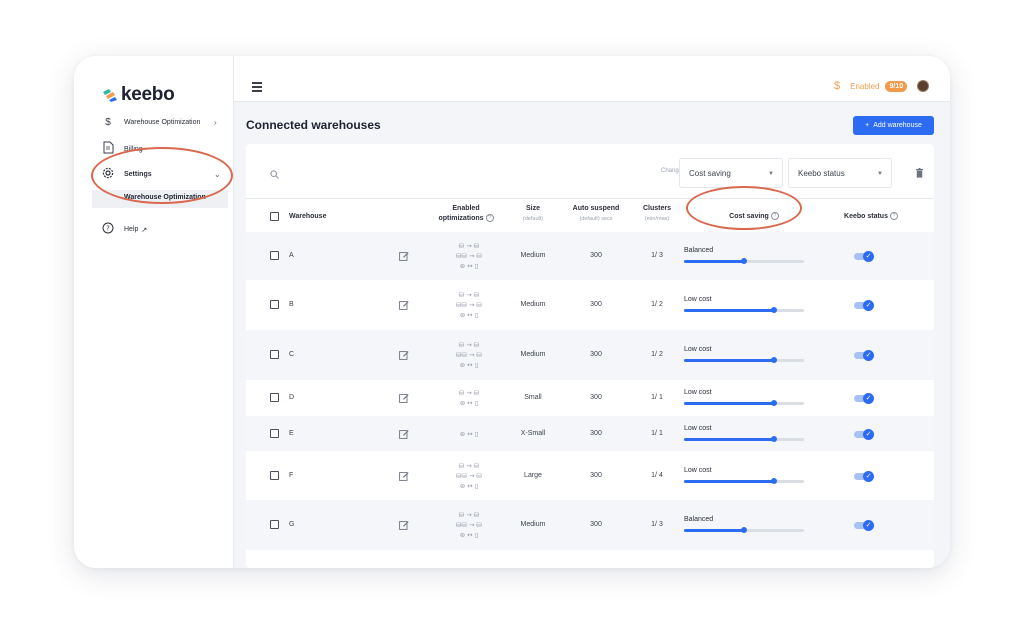 This screenshot has width=1024, height=642. I want to click on dollar-icon: $, so click(108, 122).